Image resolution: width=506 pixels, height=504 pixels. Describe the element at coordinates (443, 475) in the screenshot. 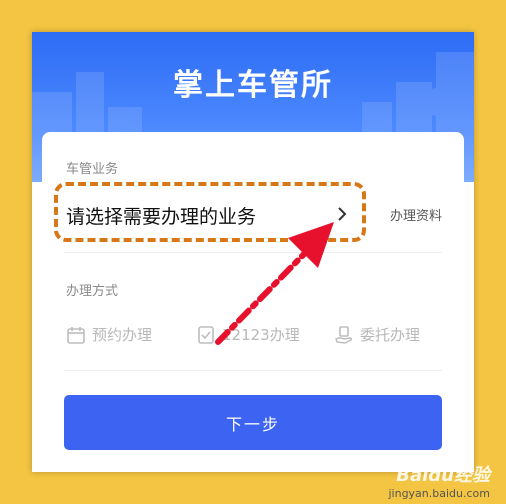

I see `watermark-logo: Baidu经验` at that location.